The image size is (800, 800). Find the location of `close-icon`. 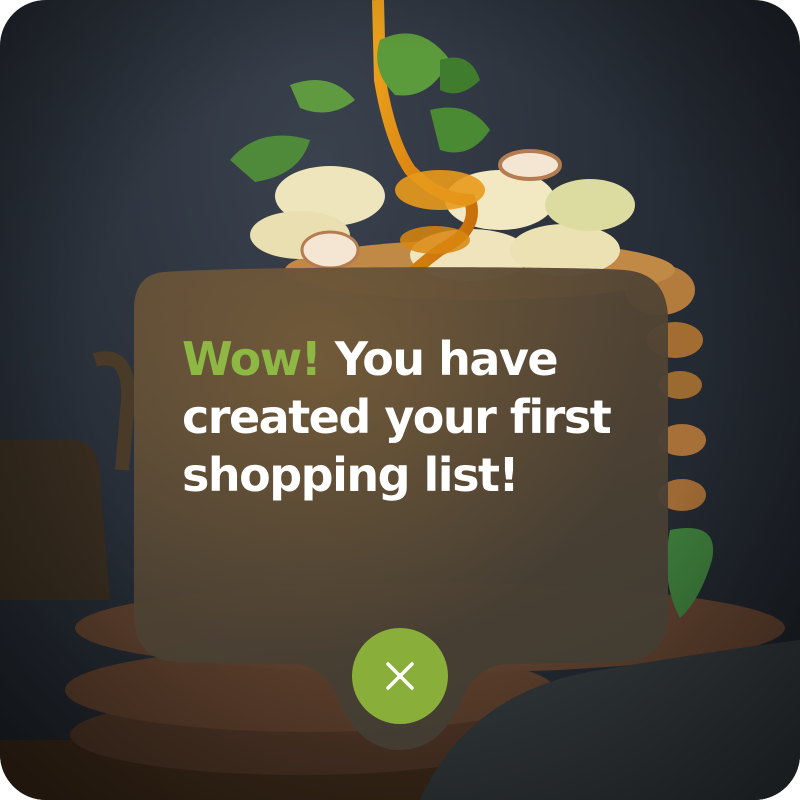

close-icon is located at coordinates (400, 676).